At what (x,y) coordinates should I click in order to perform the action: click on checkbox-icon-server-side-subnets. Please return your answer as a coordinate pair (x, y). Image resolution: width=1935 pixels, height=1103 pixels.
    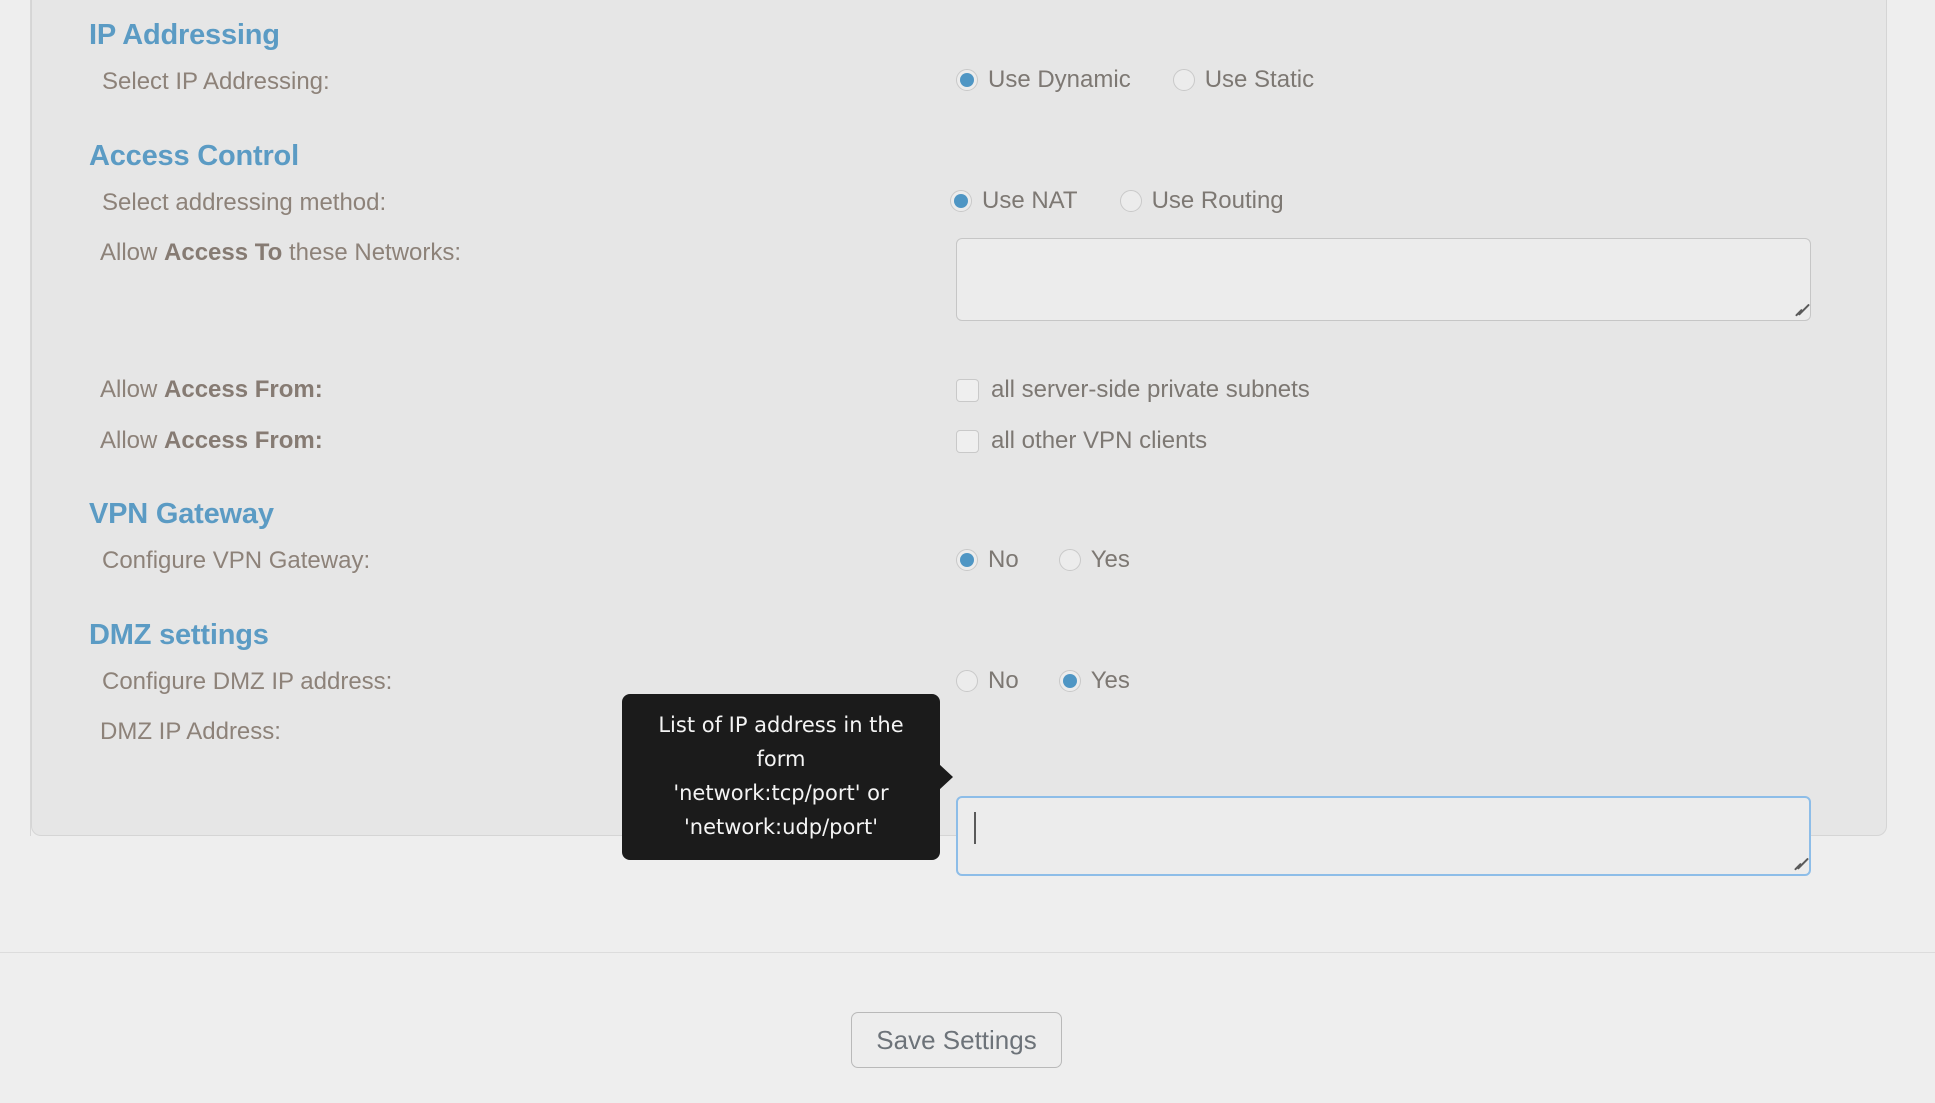
    Looking at the image, I should click on (967, 390).